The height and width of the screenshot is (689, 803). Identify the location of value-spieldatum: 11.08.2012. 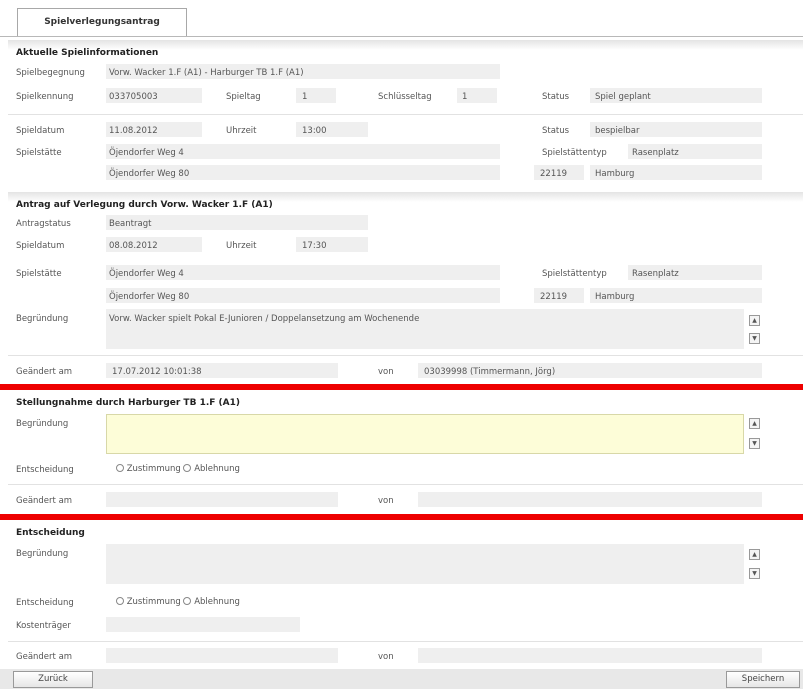
(133, 131).